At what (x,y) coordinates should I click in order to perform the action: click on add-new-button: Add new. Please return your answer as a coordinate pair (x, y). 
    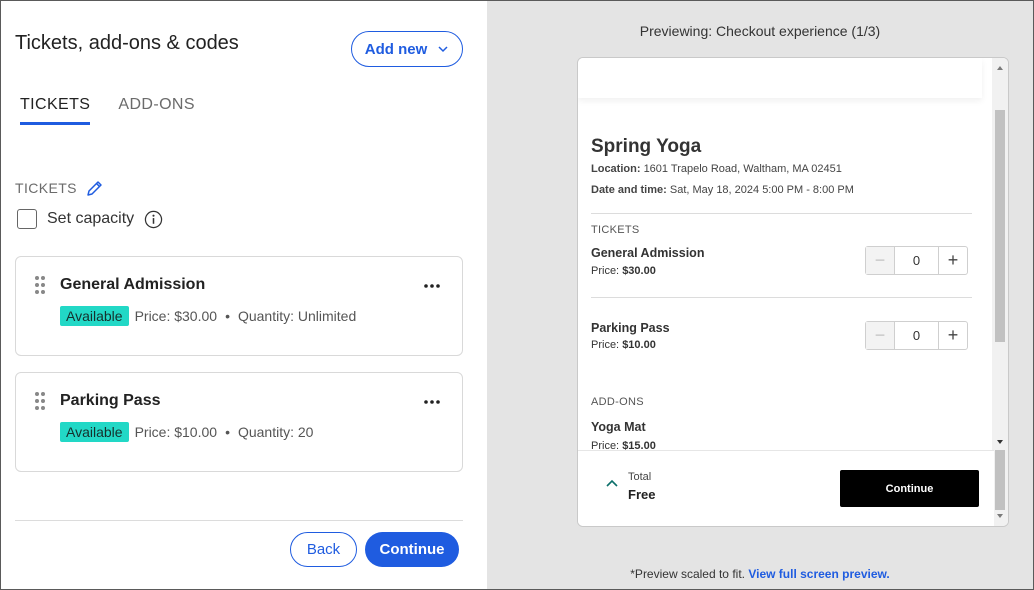
    Looking at the image, I should click on (407, 49).